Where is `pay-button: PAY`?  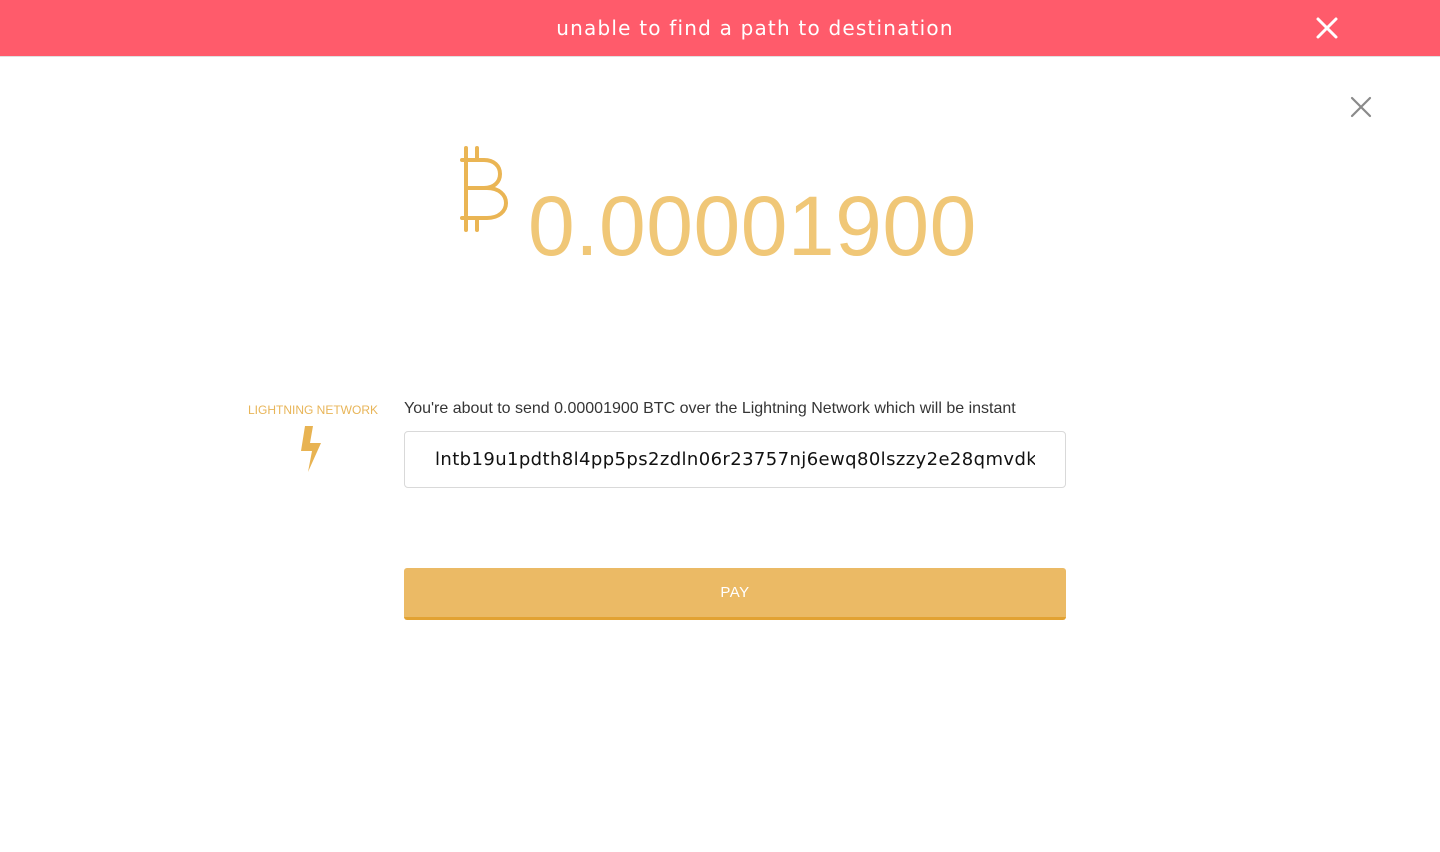
pay-button: PAY is located at coordinates (735, 594).